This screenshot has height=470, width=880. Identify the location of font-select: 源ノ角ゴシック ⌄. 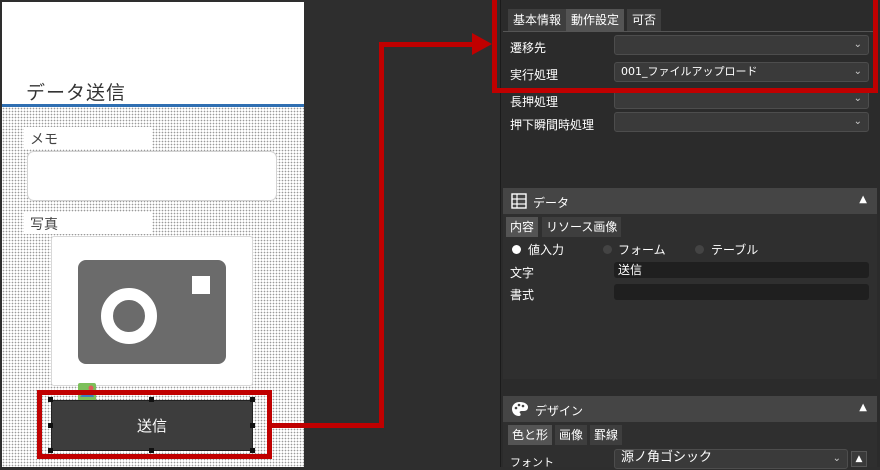
(731, 459).